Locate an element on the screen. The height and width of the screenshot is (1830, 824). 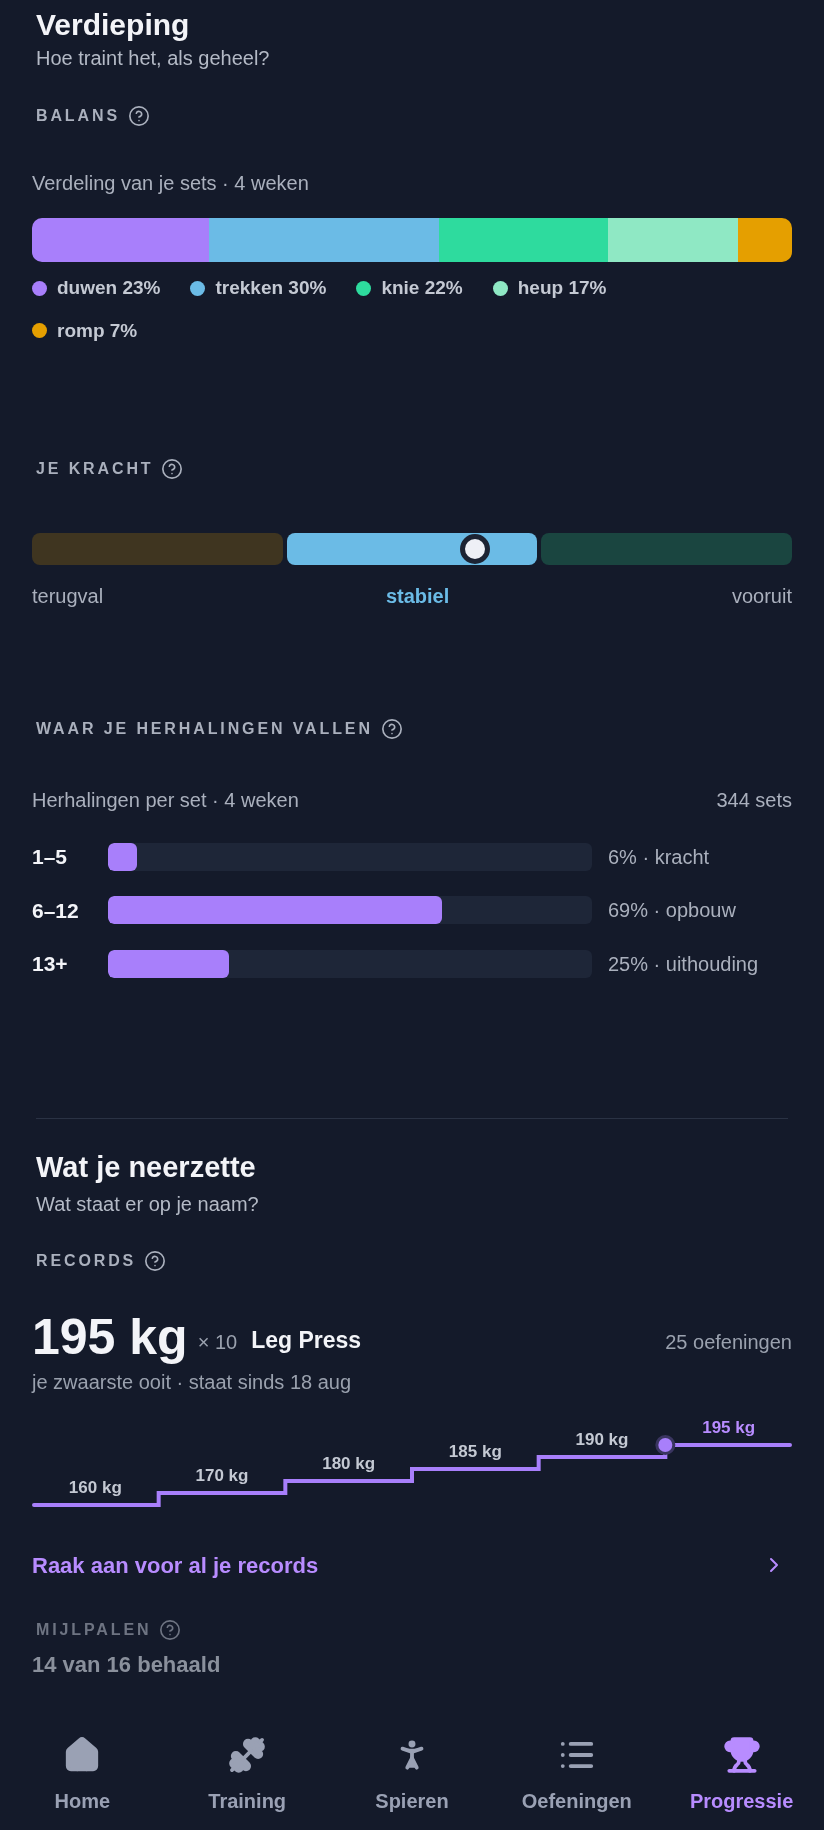
nav-tab: Spieren is located at coordinates (412, 1776).